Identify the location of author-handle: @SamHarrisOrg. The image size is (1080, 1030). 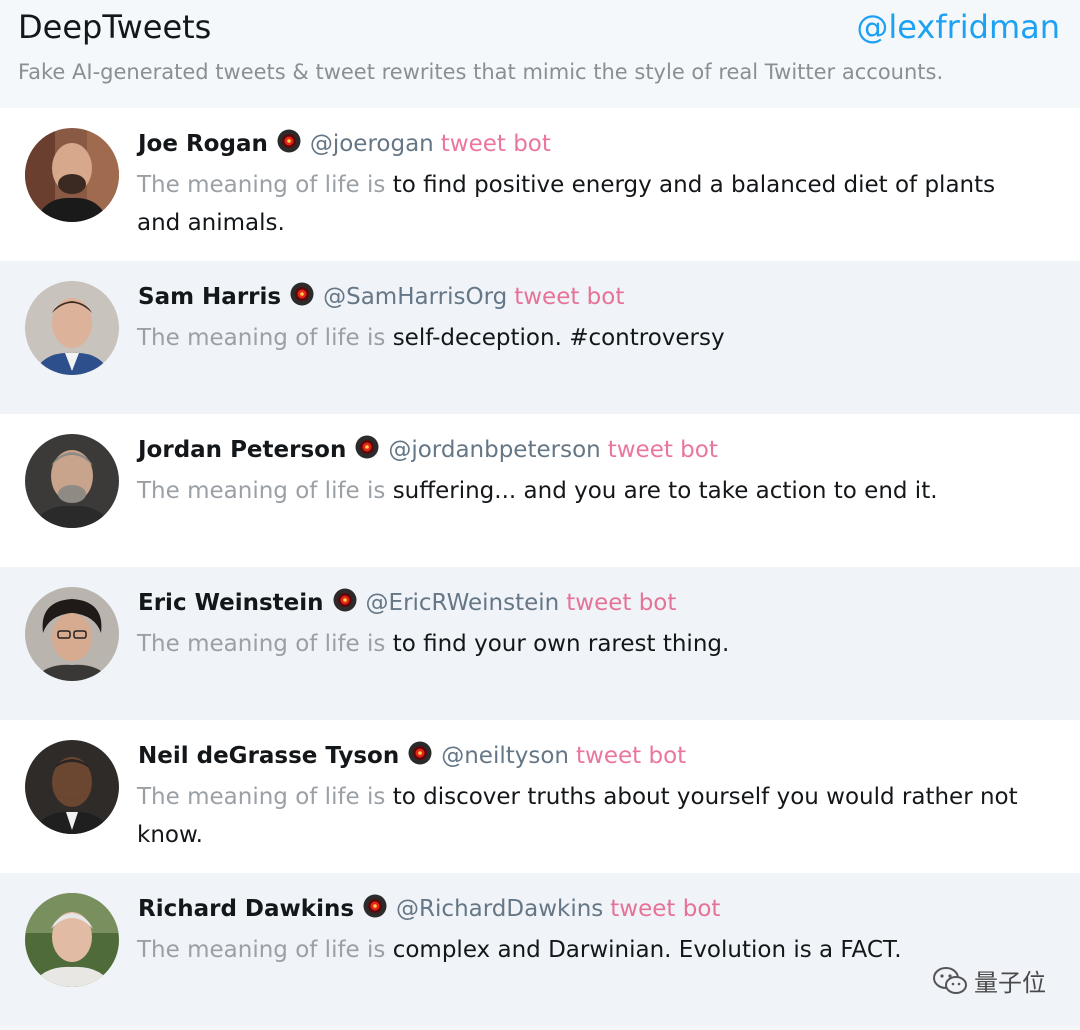
(415, 297).